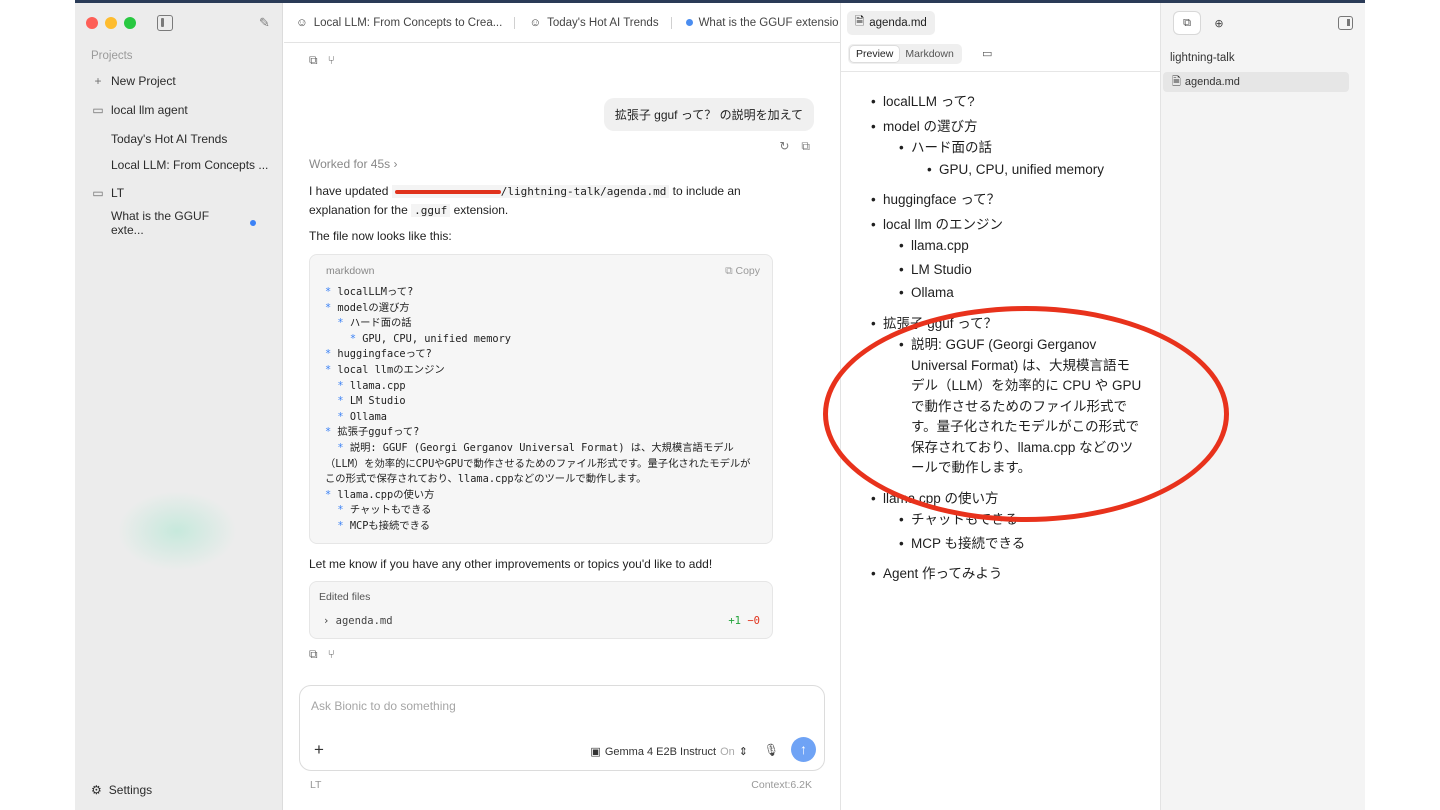 This screenshot has width=1440, height=810. Describe the element at coordinates (1007, 200) in the screenshot. I see `list-item: huggingface って？` at that location.